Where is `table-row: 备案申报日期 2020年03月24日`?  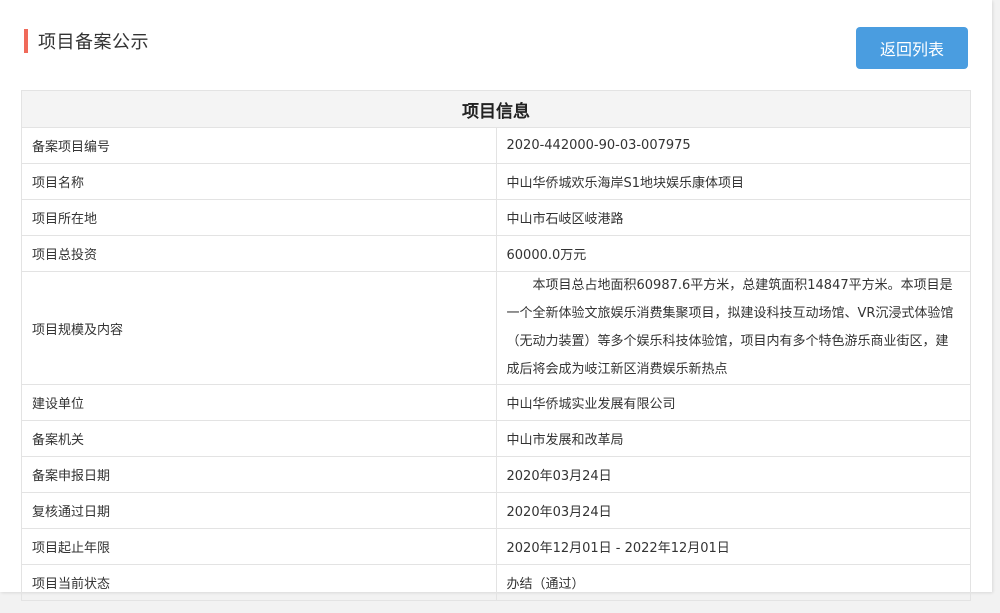 table-row: 备案申报日期 2020年03月24日 is located at coordinates (496, 474).